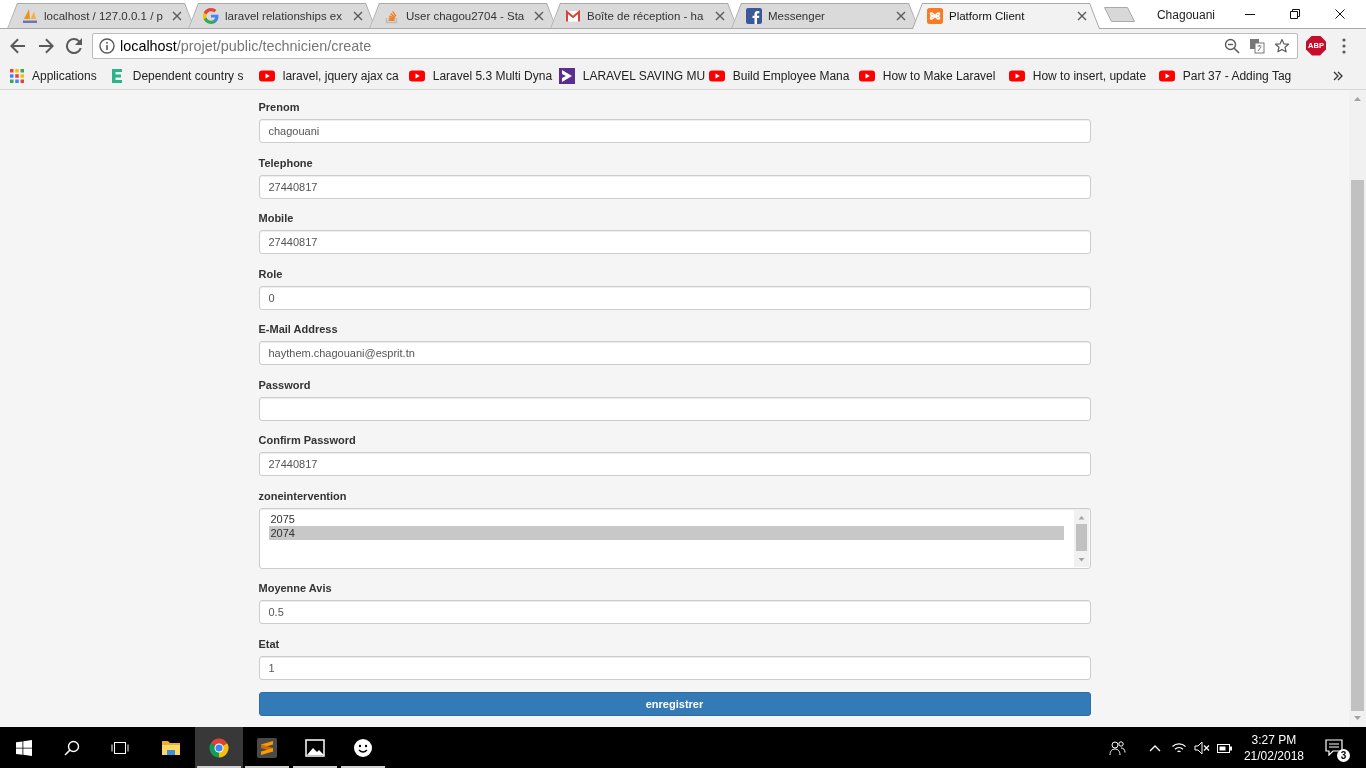 Image resolution: width=1366 pixels, height=768 pixels. Describe the element at coordinates (674, 131) in the screenshot. I see `text-field: chagouani` at that location.